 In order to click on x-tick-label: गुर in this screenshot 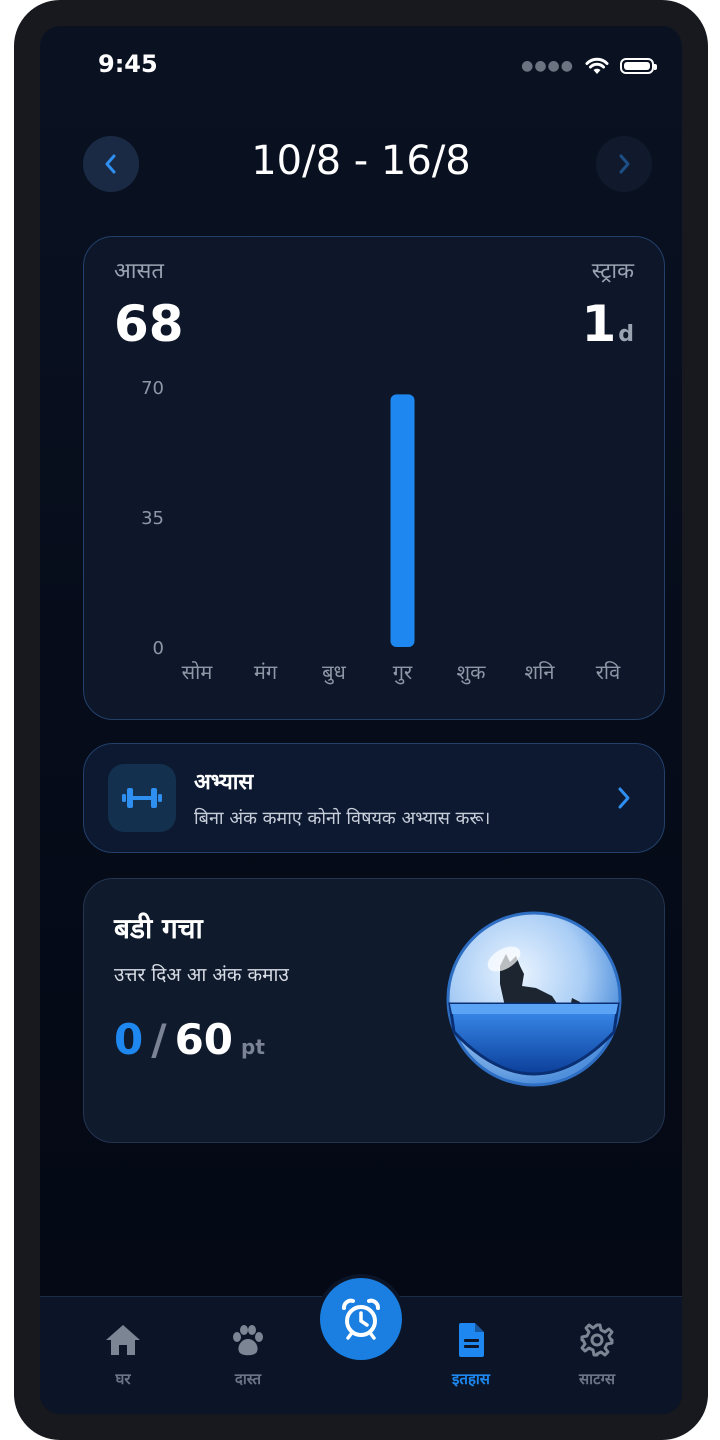, I will do `click(403, 672)`.